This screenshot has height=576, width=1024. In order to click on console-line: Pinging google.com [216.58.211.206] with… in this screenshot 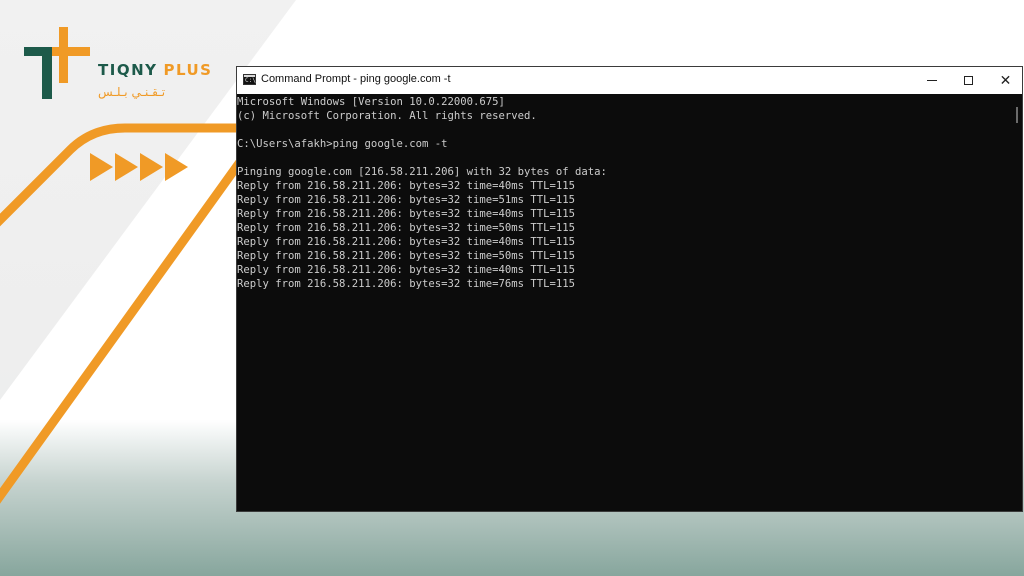, I will do `click(422, 172)`.